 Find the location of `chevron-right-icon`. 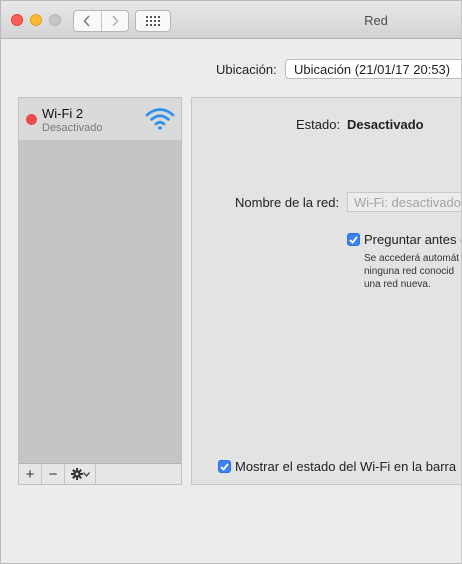

chevron-right-icon is located at coordinates (115, 21).